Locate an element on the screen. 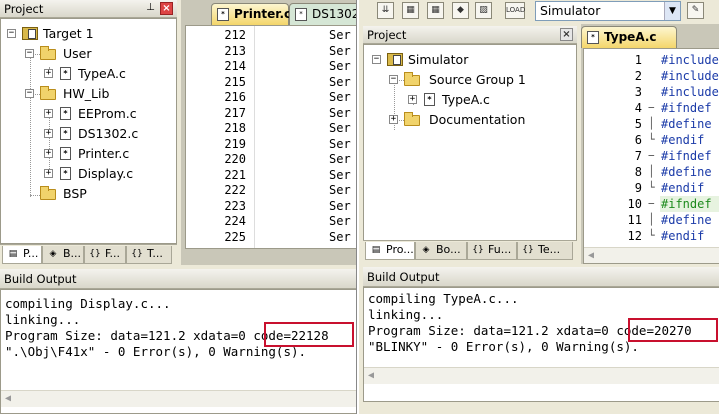 Image resolution: width=719 pixels, height=414 pixels. tab-typea-c: * TypeA.c is located at coordinates (629, 37).